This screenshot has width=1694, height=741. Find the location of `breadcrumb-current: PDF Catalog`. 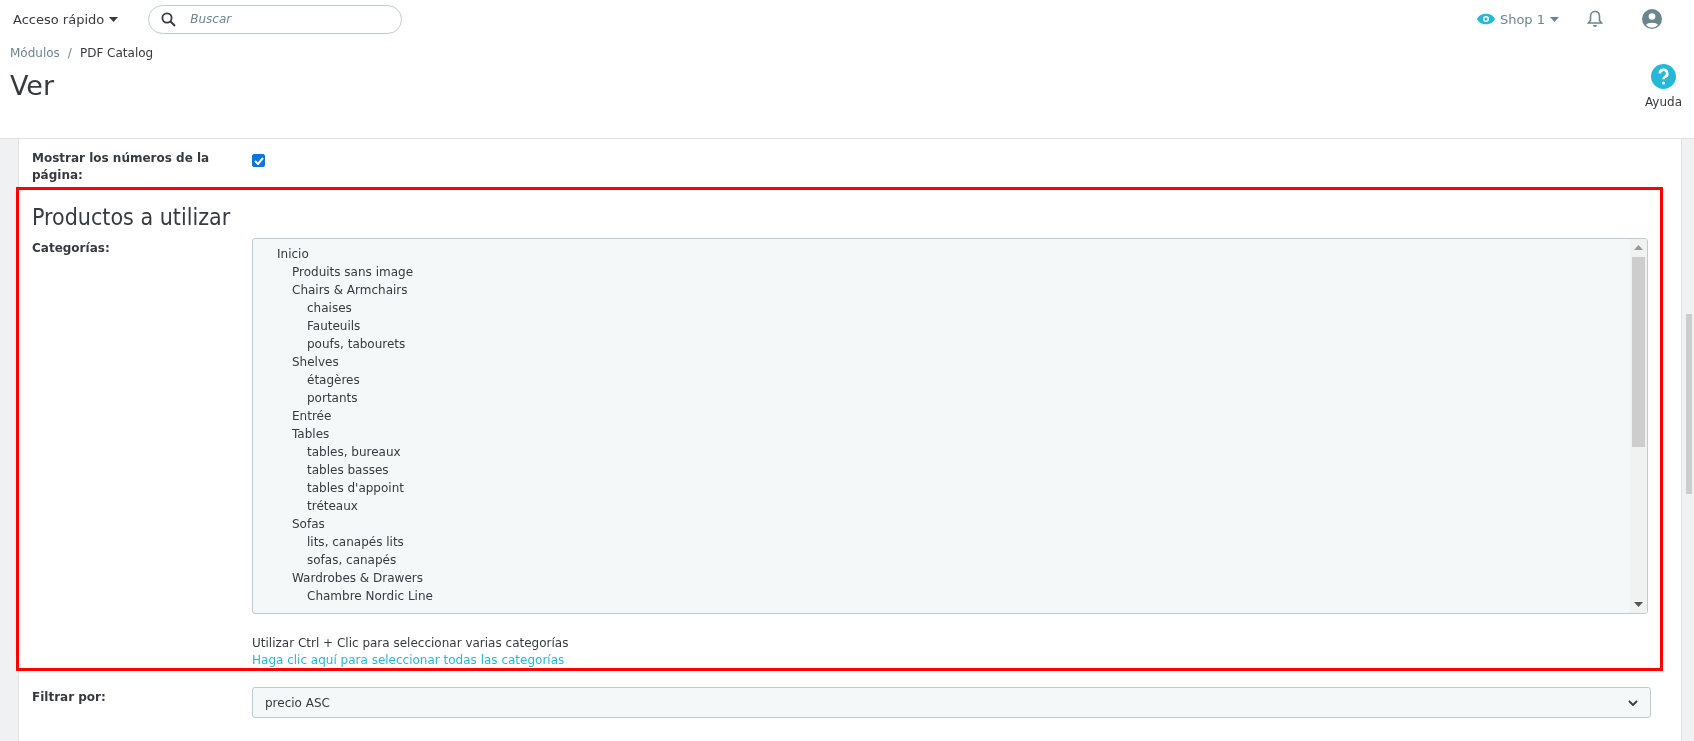

breadcrumb-current: PDF Catalog is located at coordinates (116, 53).